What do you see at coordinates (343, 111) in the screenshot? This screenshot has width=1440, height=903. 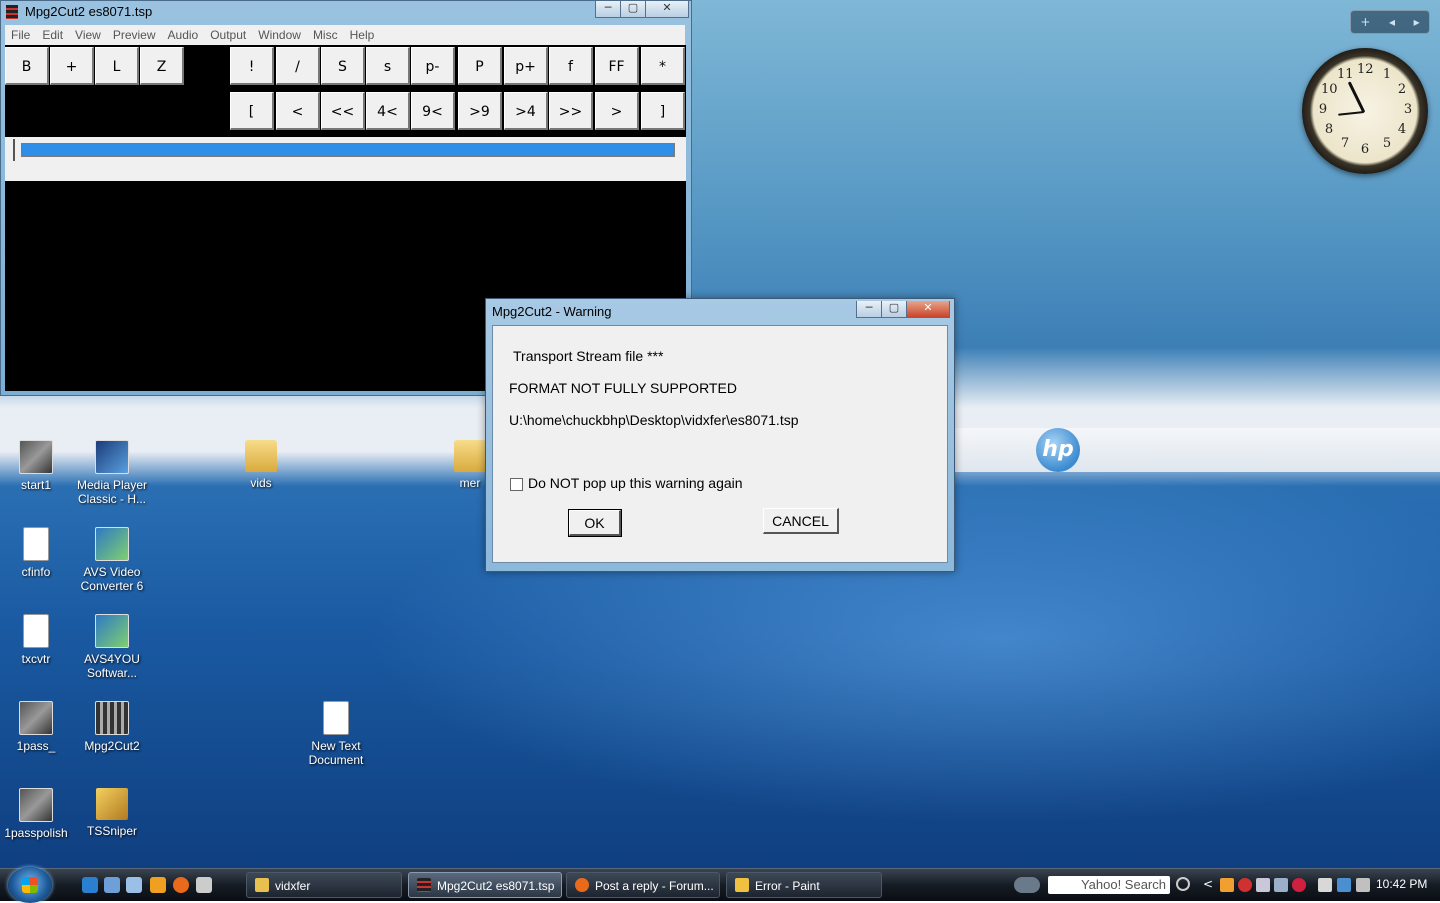 I see `toolbar-button-jump-back: <<` at bounding box center [343, 111].